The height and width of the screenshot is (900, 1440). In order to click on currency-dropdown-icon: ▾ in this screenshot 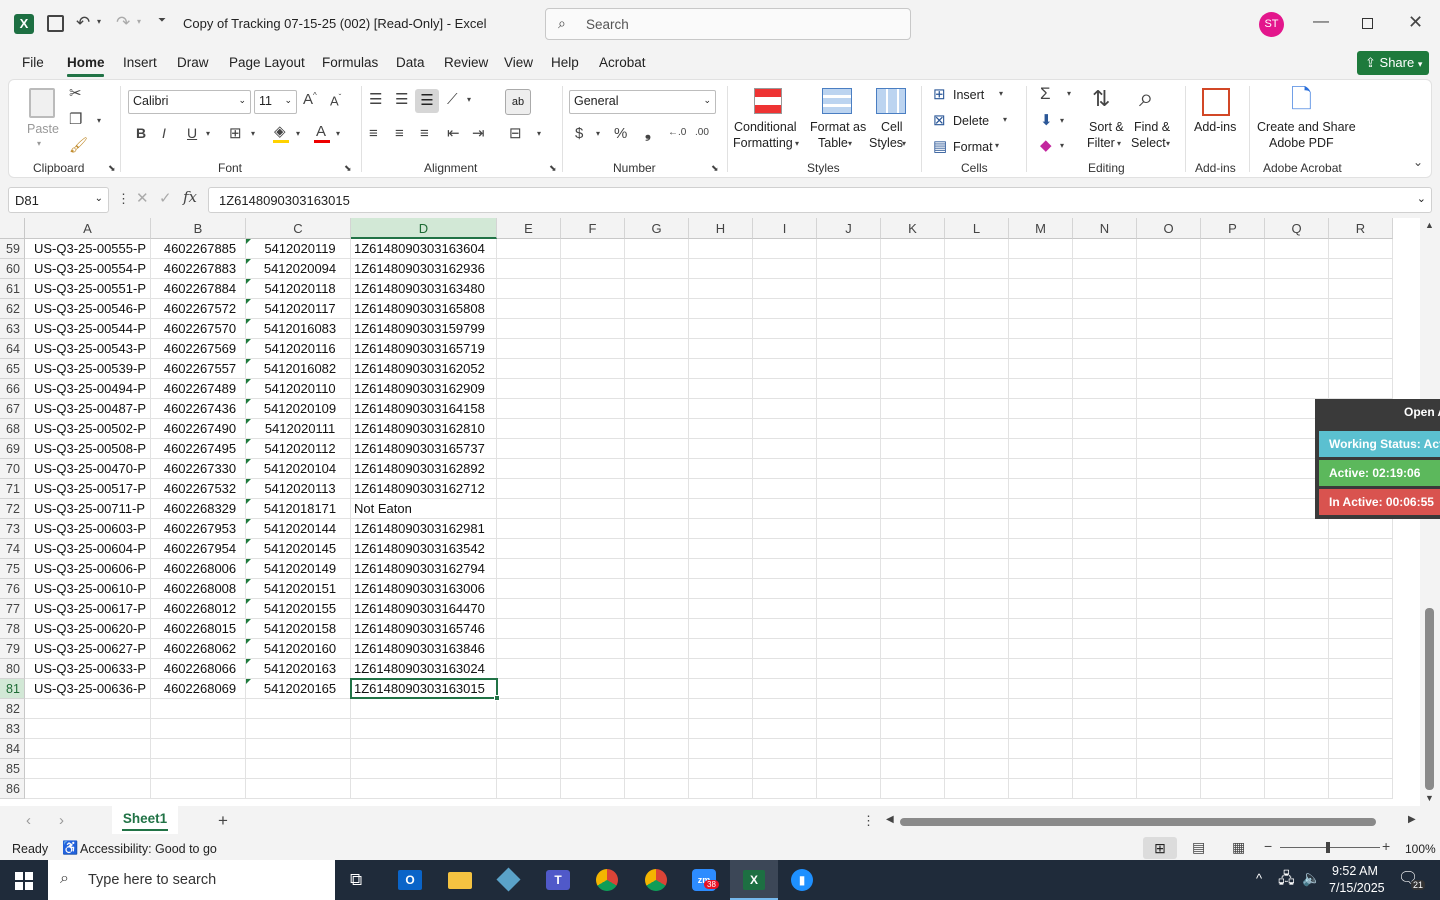, I will do `click(598, 134)`.